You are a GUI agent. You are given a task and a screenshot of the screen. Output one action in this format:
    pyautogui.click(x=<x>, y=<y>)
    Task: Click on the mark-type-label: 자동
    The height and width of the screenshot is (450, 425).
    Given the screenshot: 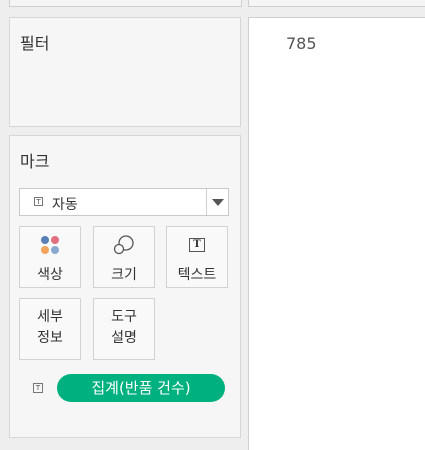 What is the action you would take?
    pyautogui.click(x=65, y=205)
    